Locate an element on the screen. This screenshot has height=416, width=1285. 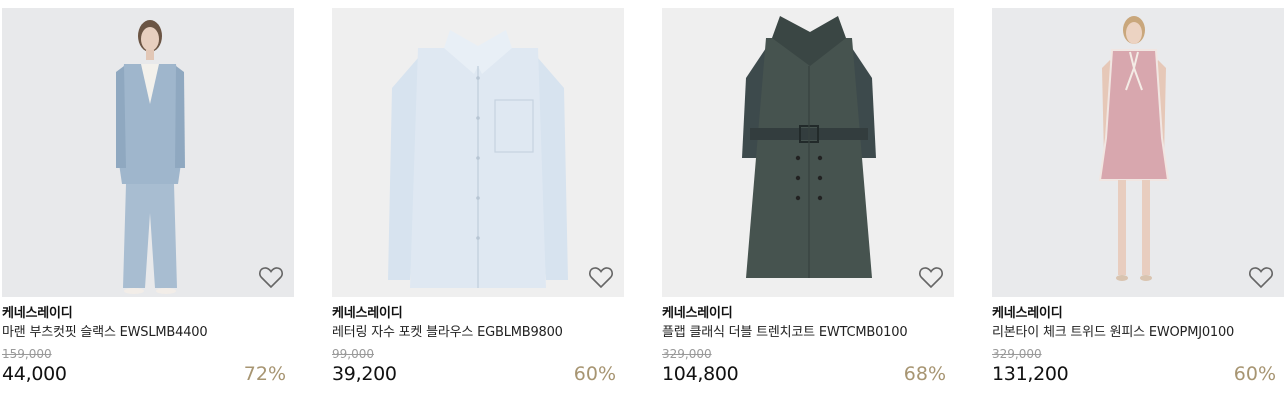
price-row: 39,200 60% is located at coordinates (478, 374).